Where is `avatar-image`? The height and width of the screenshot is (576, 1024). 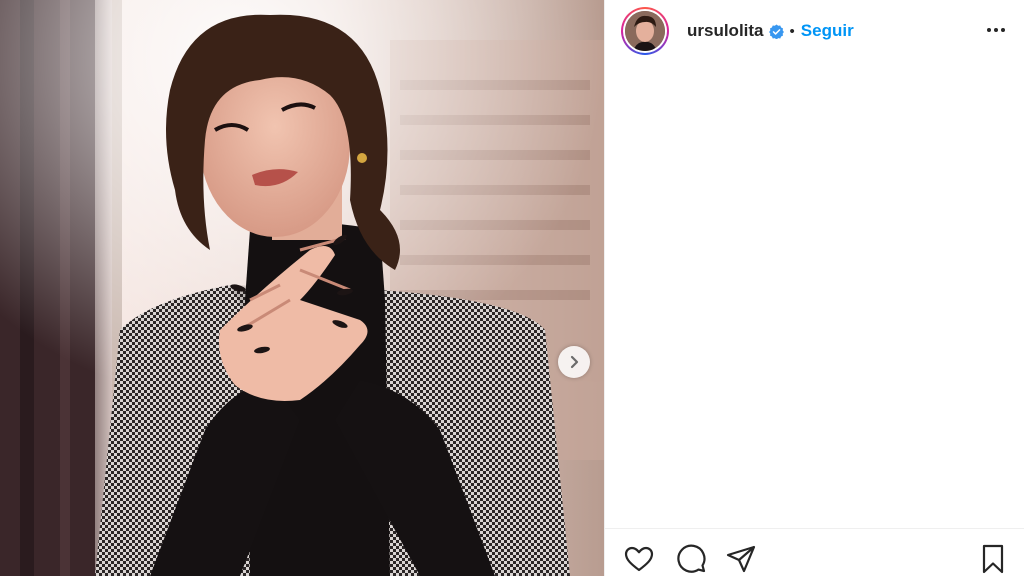 avatar-image is located at coordinates (645, 31).